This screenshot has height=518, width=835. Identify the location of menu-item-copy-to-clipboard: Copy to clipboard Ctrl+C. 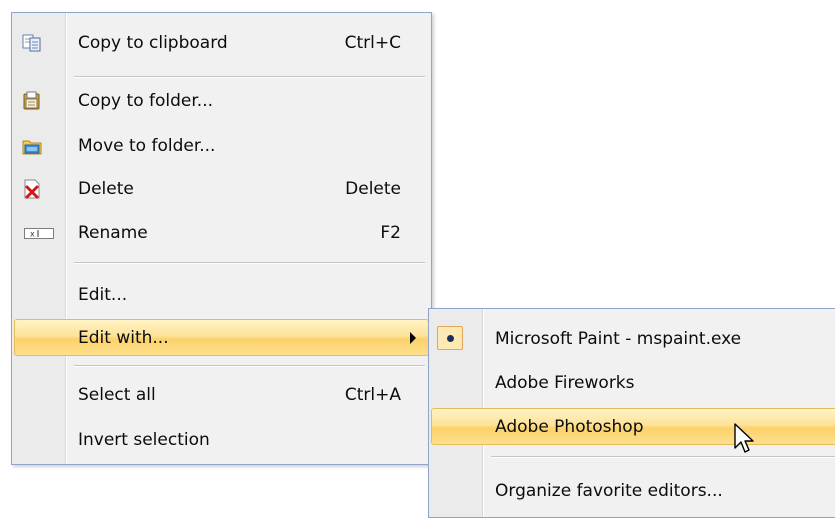
(221, 43).